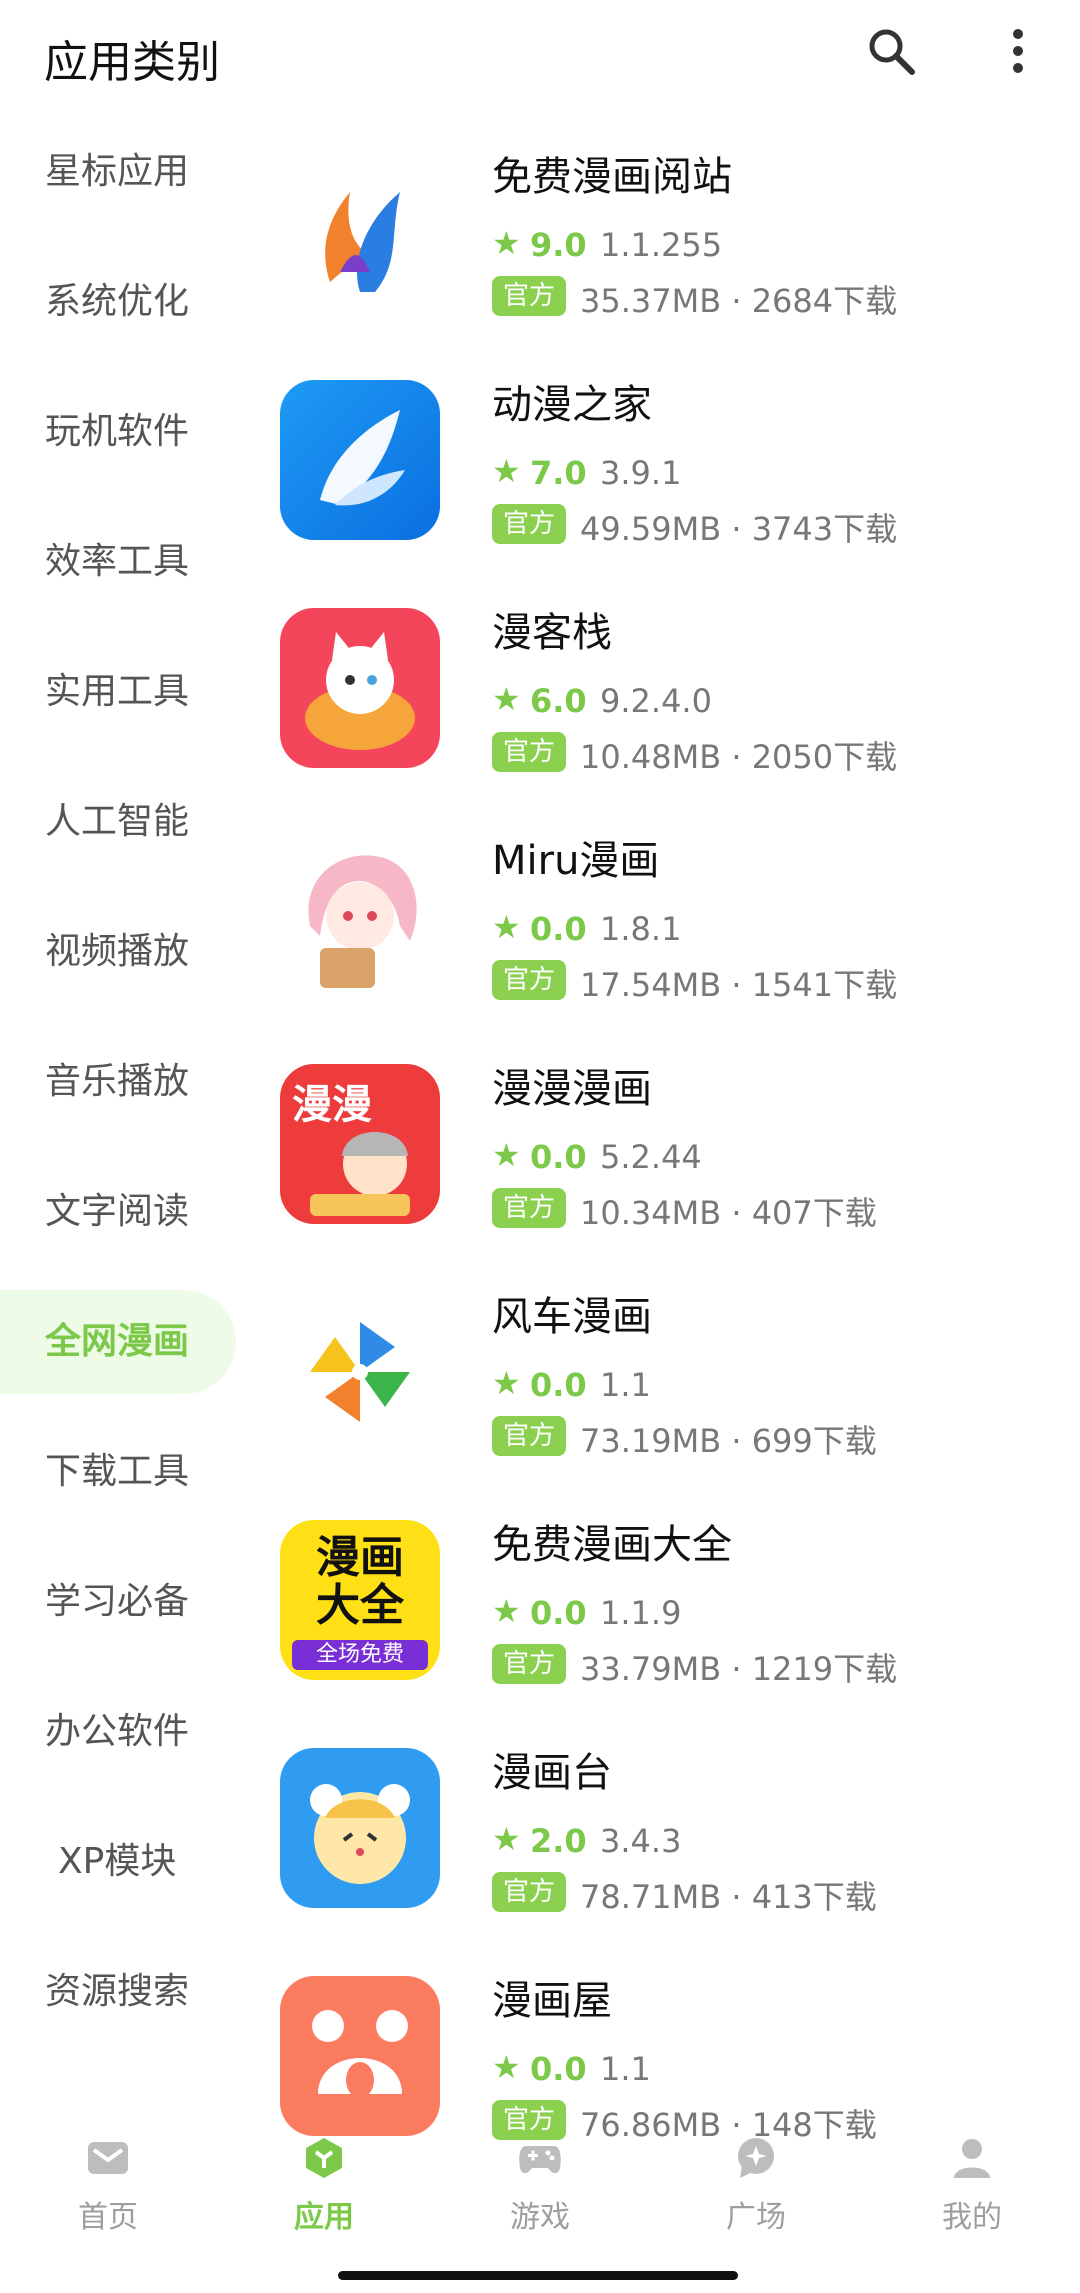 The image size is (1080, 2293). What do you see at coordinates (118, 1862) in the screenshot?
I see `sidebar-item-xposed: XP模块` at bounding box center [118, 1862].